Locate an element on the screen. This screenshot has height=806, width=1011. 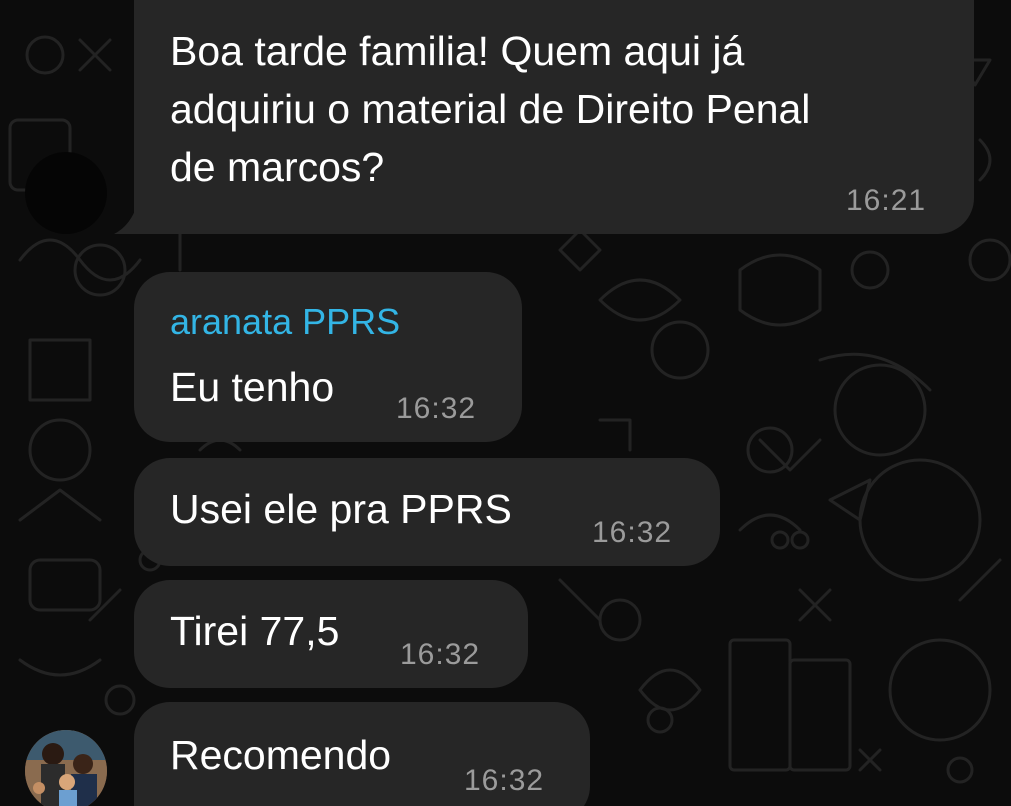
message-bubble: Tirei 77,5 16:32 is located at coordinates (331, 634).